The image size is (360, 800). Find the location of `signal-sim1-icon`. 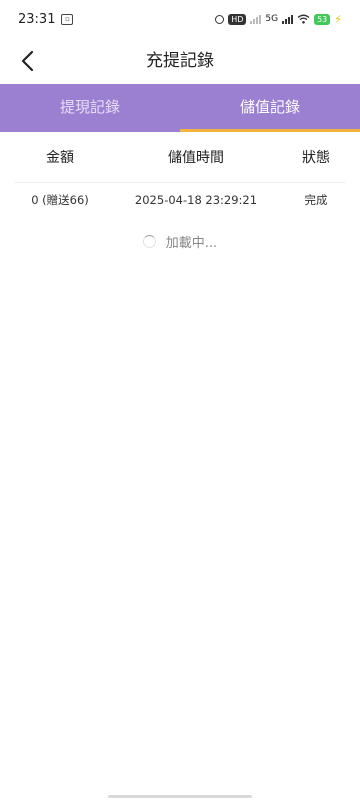

signal-sim1-icon is located at coordinates (288, 19).